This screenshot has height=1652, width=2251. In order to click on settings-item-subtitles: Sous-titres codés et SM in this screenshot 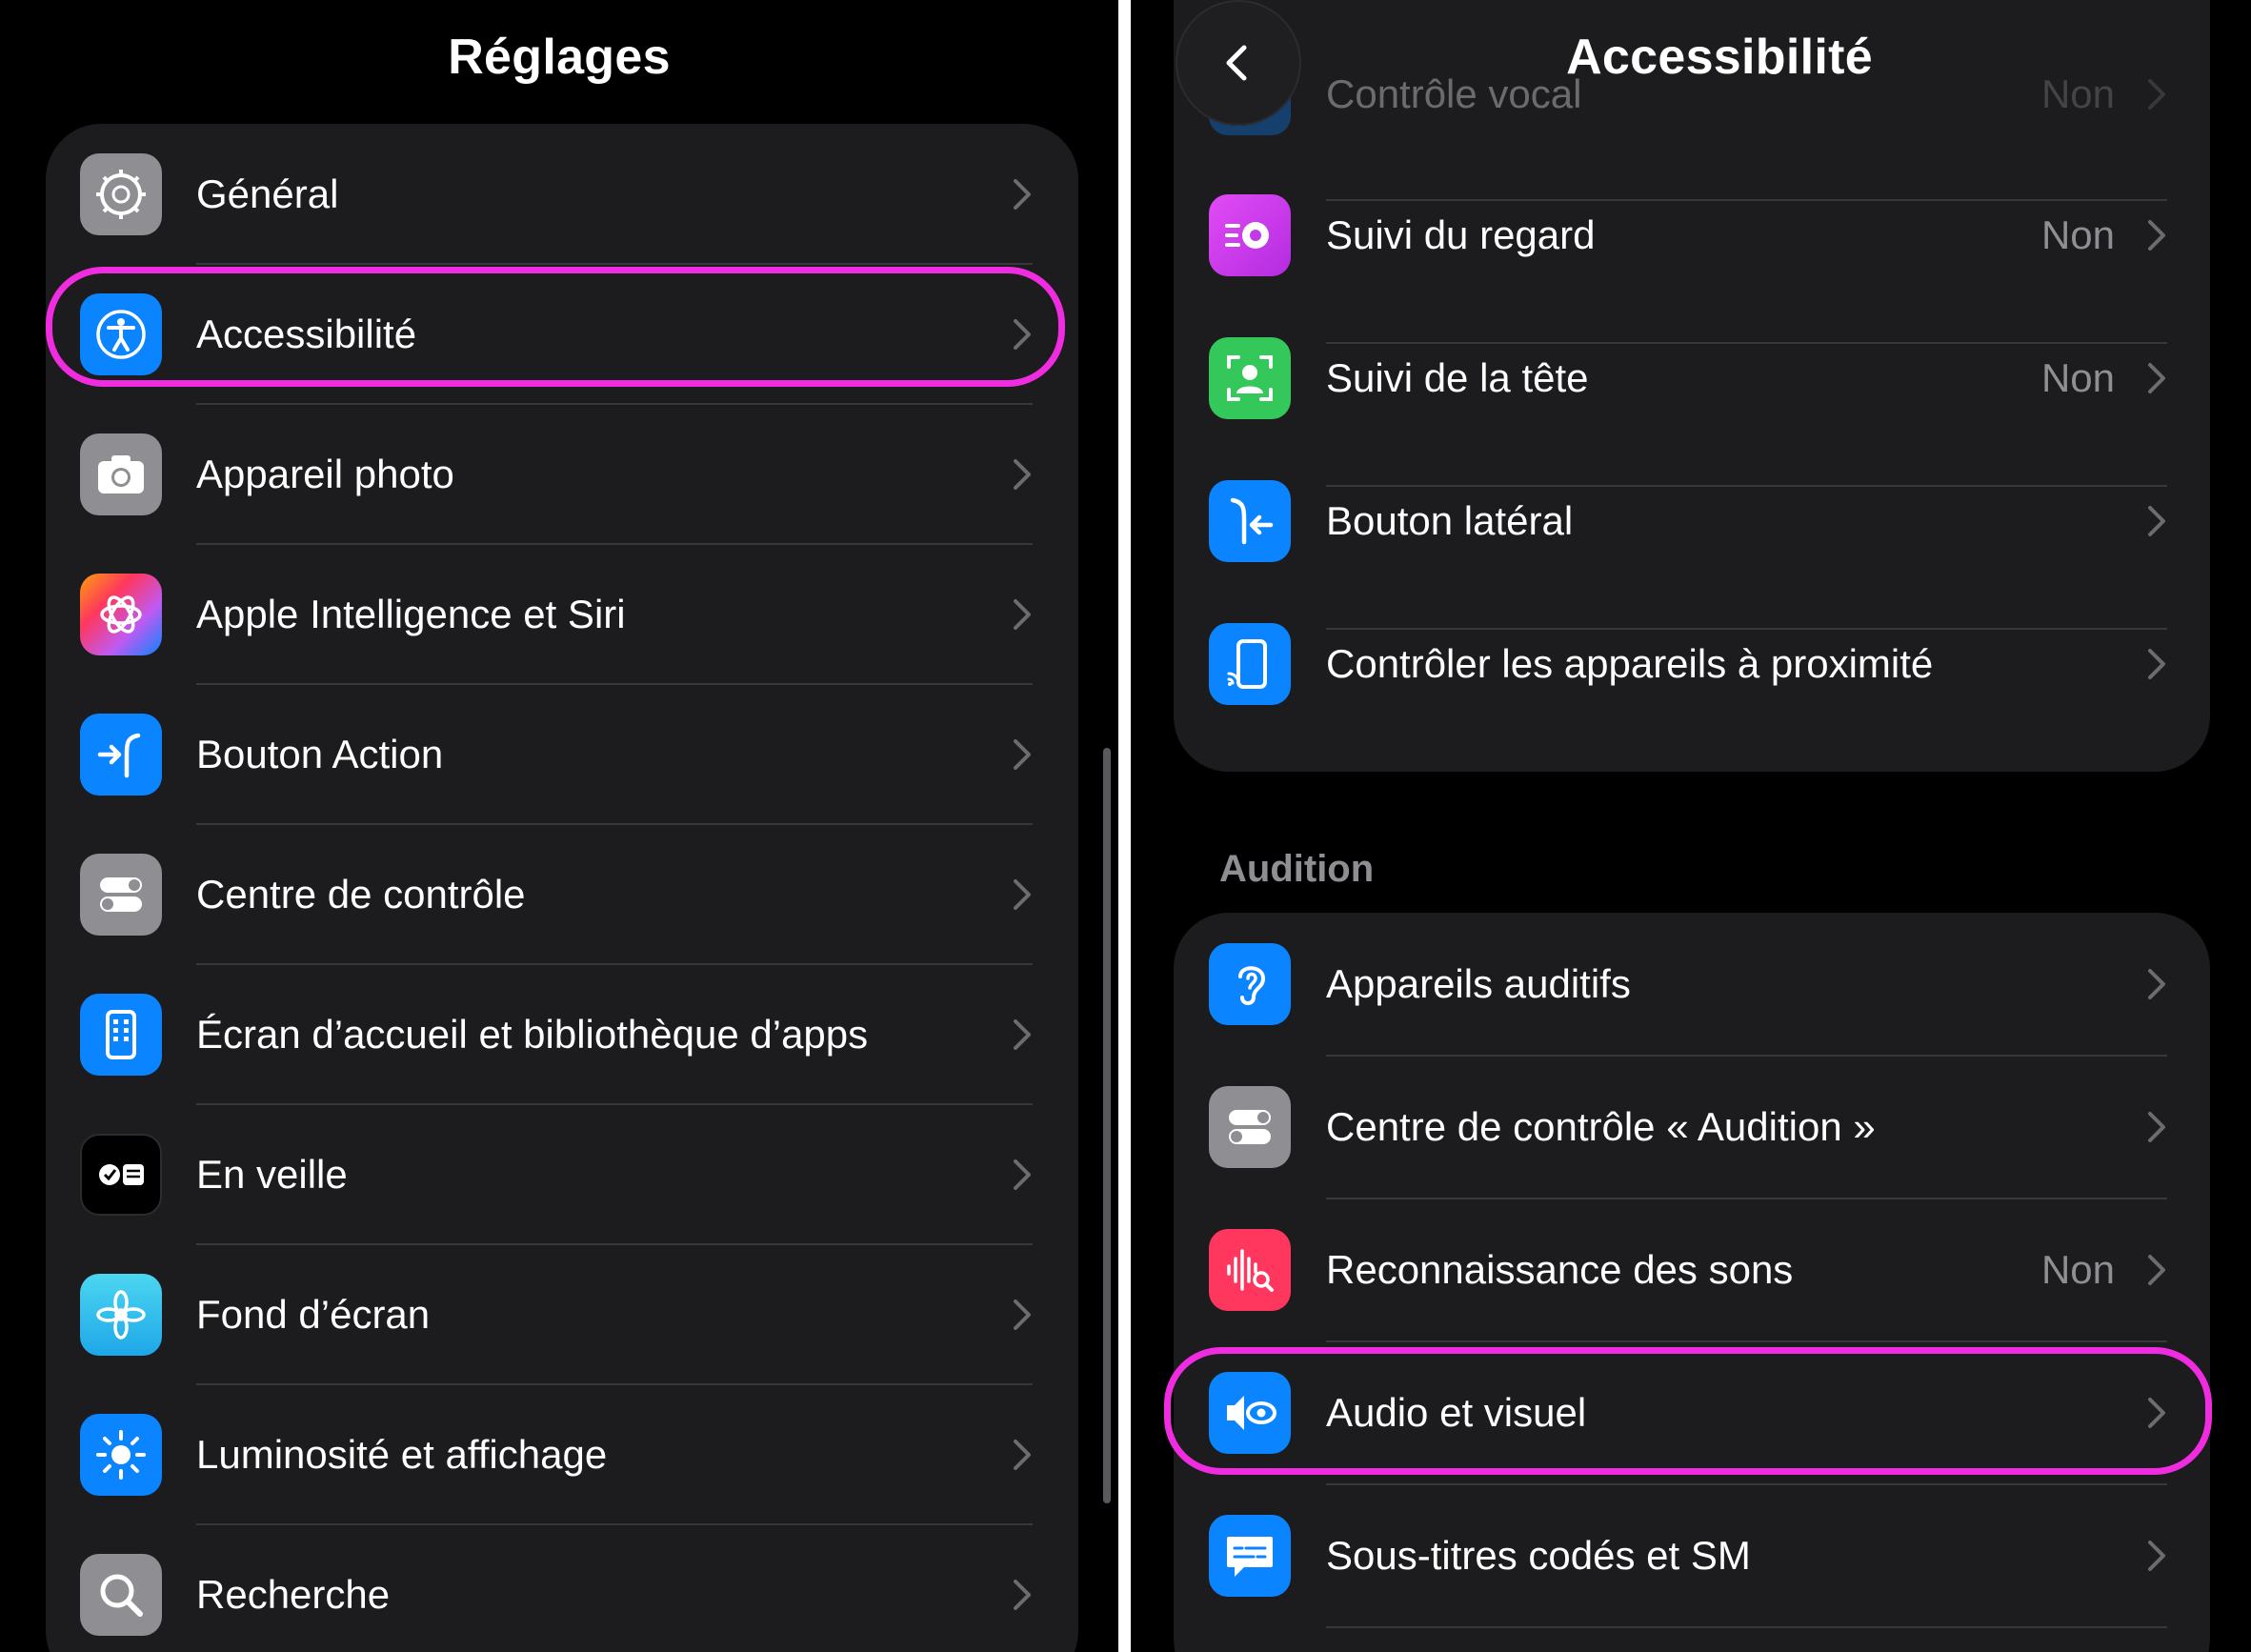, I will do `click(1692, 1555)`.